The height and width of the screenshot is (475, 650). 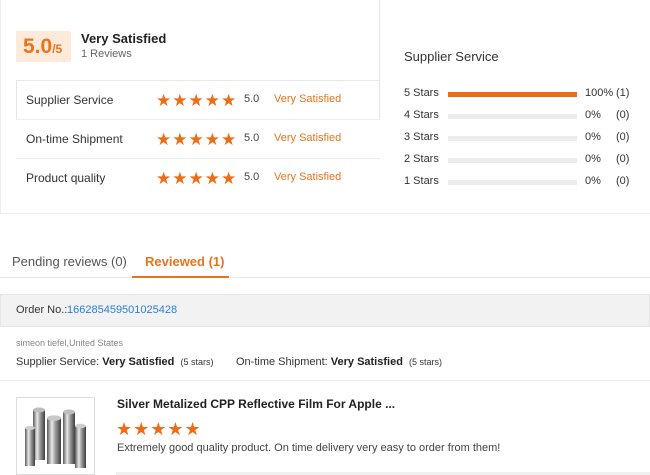 I want to click on supplier-service-stars: (5 stars), so click(x=197, y=362).